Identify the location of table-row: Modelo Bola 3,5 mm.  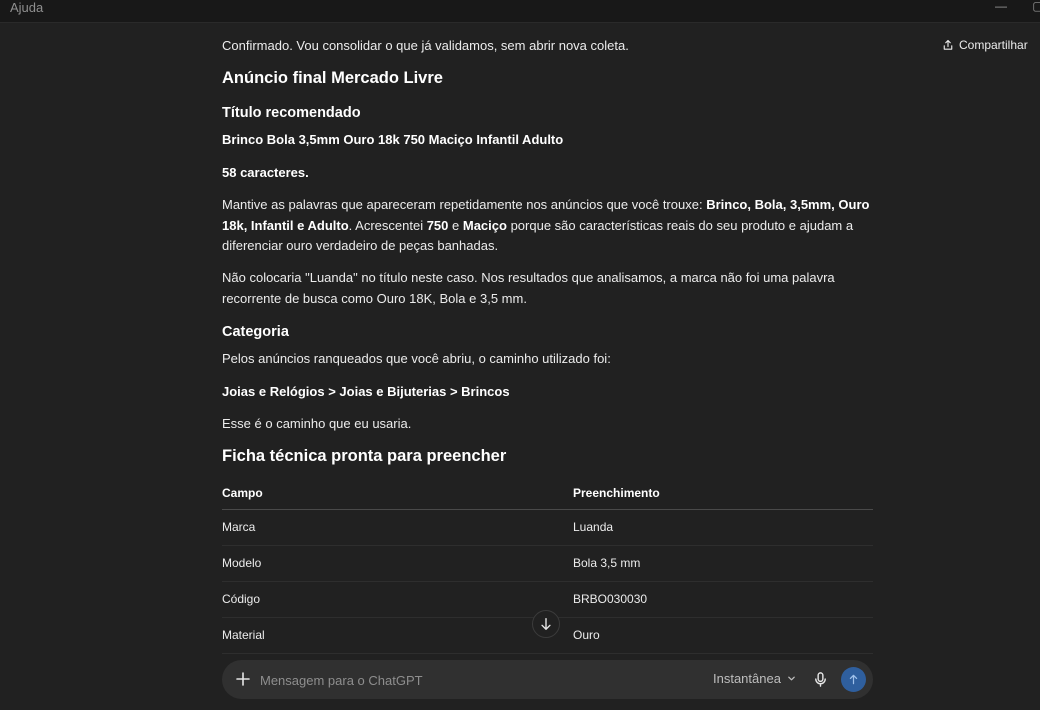
(547, 563).